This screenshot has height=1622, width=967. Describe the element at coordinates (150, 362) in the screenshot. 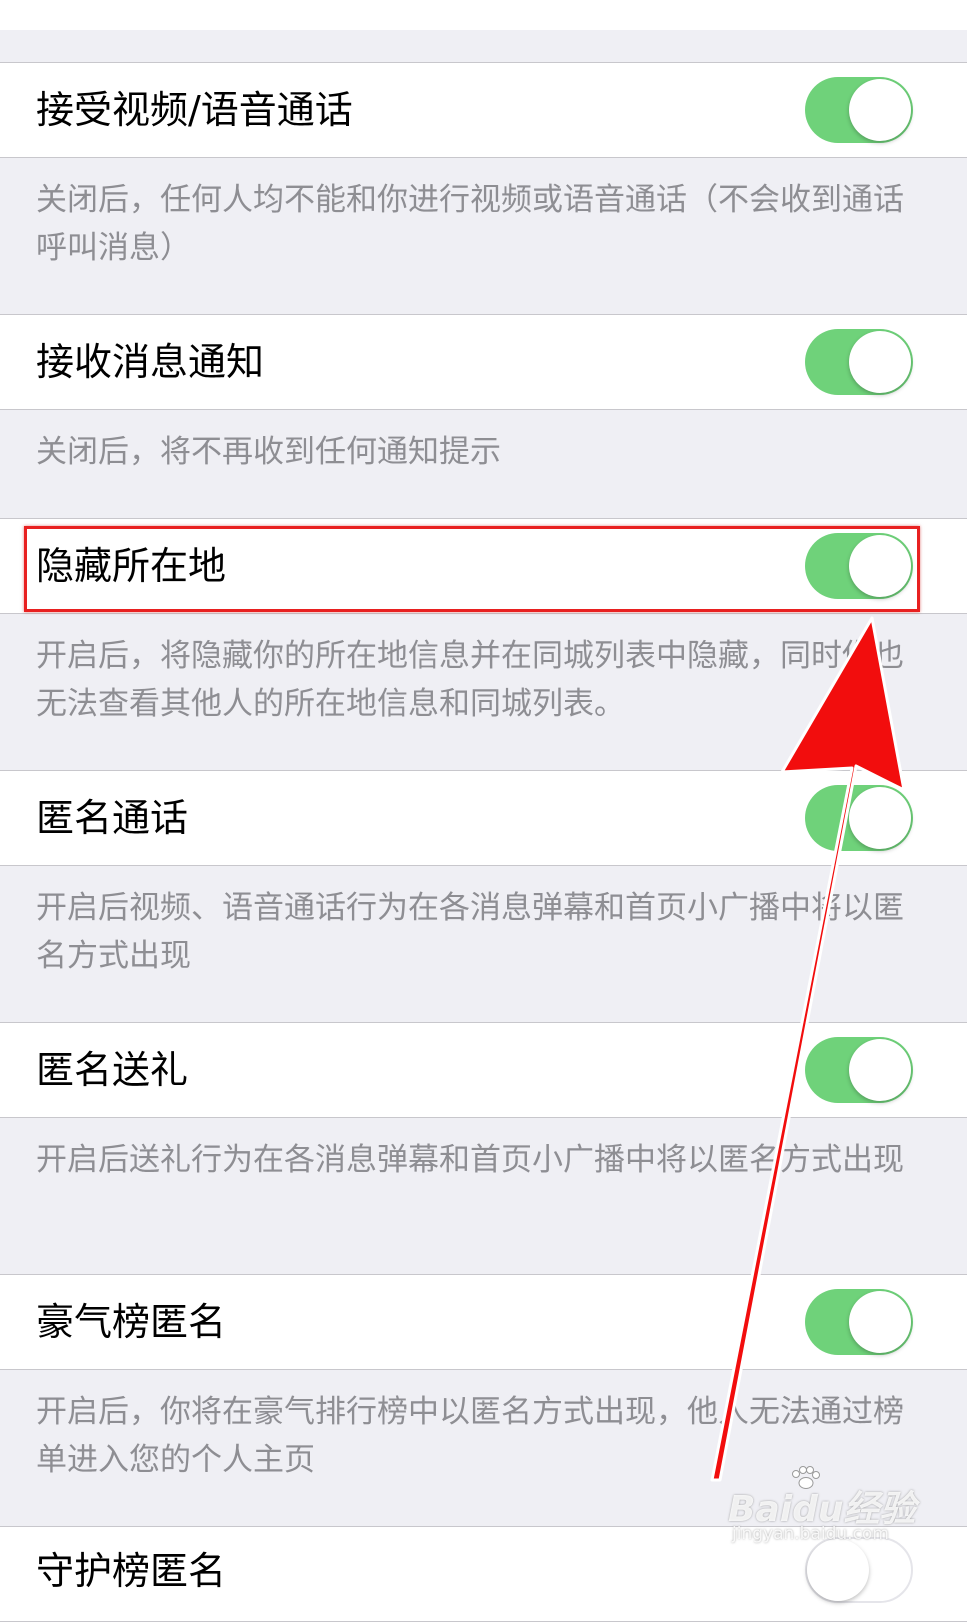

I see `setting-label: 接收消息通知` at that location.